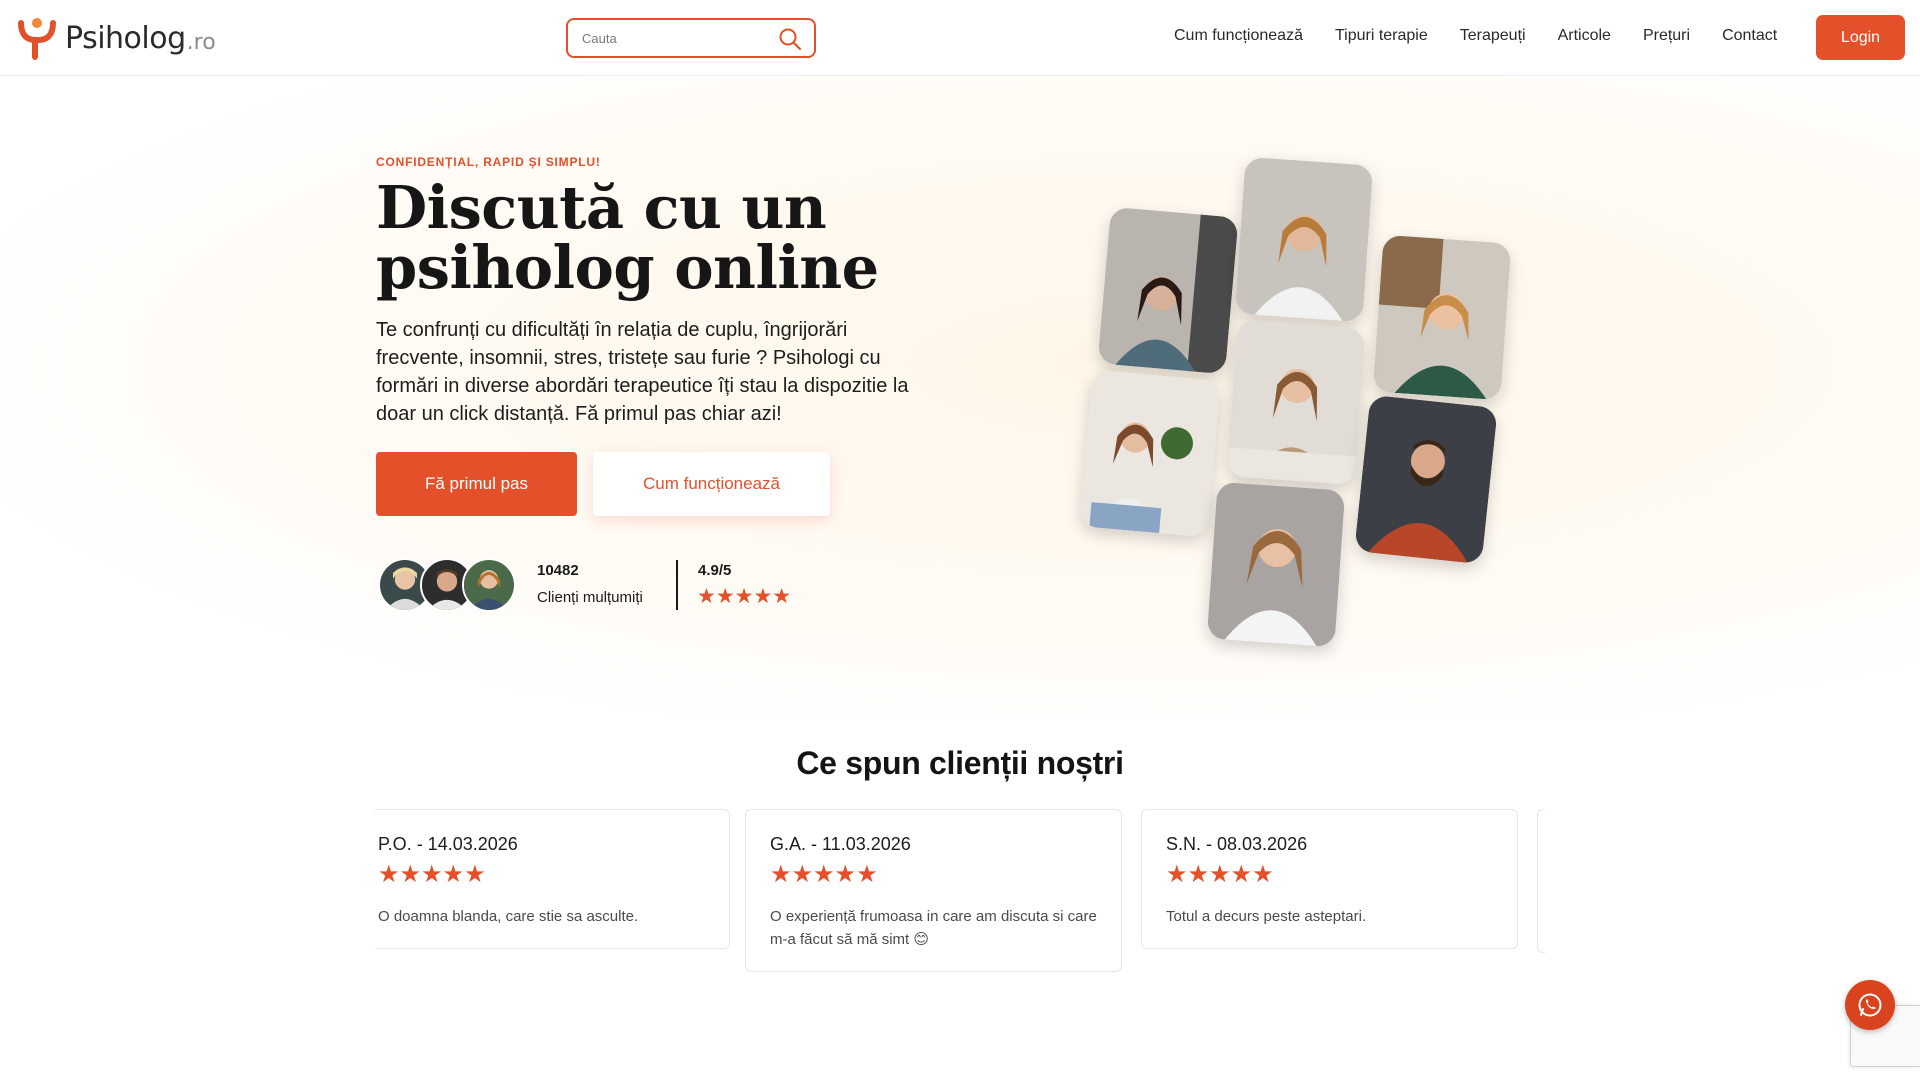 The width and height of the screenshot is (1920, 1080). What do you see at coordinates (558, 570) in the screenshot?
I see `clients-count: 10482` at bounding box center [558, 570].